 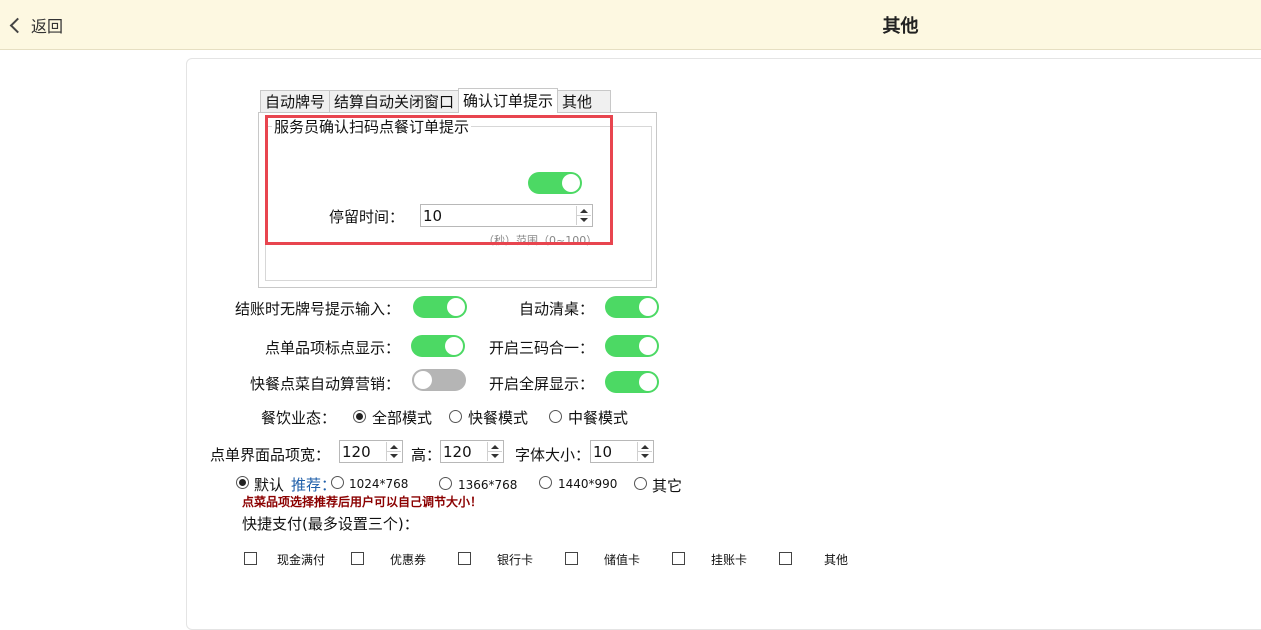 I want to click on item-height-value: 120, so click(x=457, y=452).